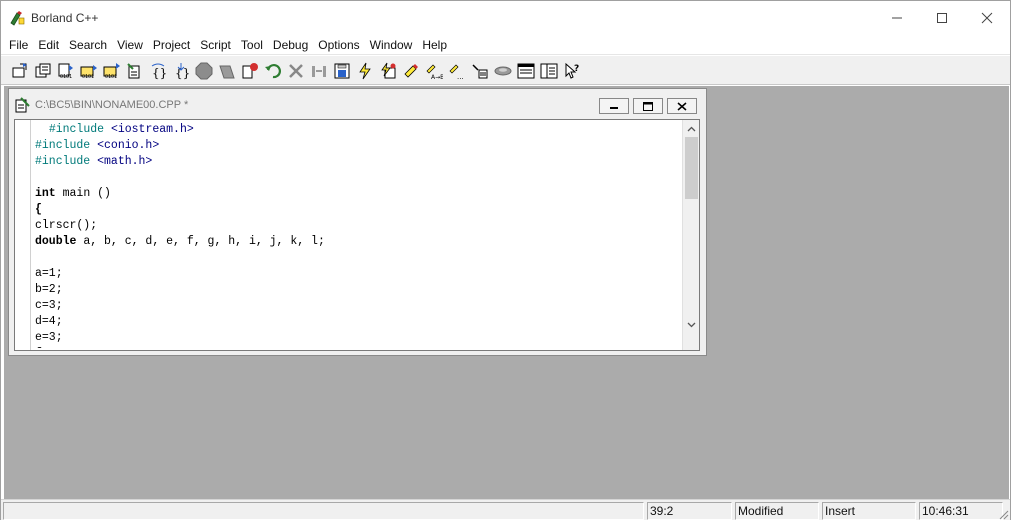  What do you see at coordinates (355, 194) in the screenshot?
I see `code-line: int main ()` at bounding box center [355, 194].